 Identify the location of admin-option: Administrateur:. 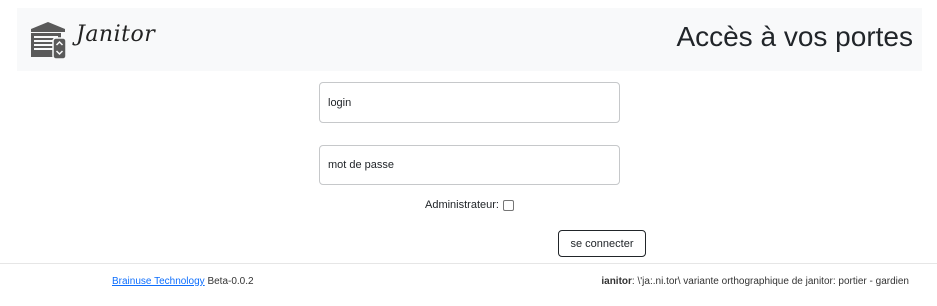
(469, 205).